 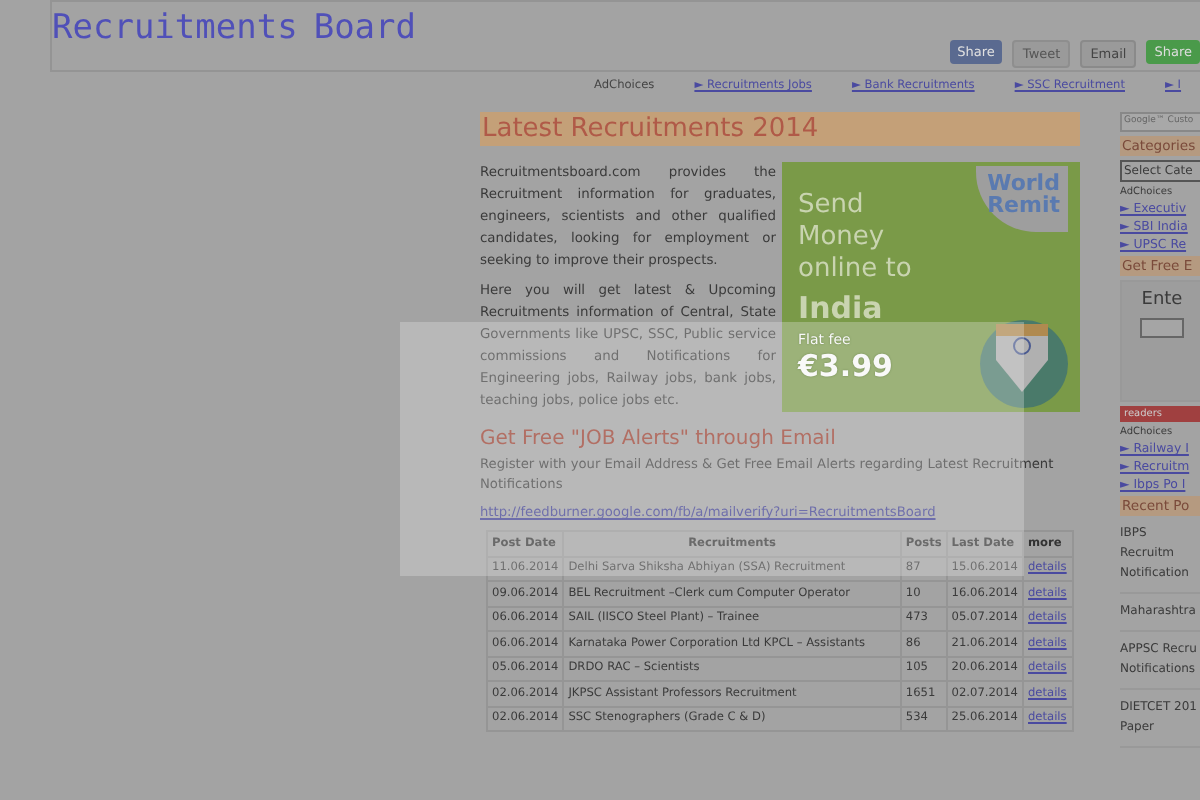 I want to click on ad-fee: €3.99, so click(x=846, y=366).